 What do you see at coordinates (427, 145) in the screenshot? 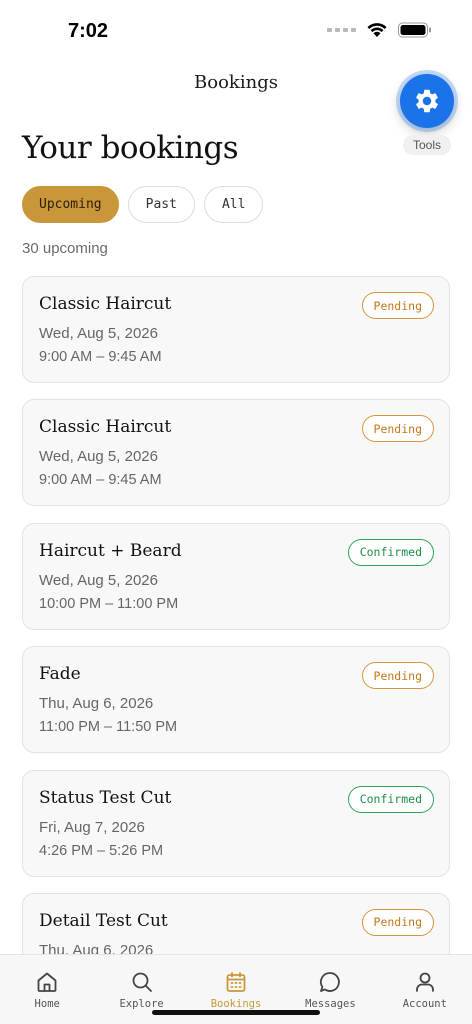
I see `tools-label: Tools` at bounding box center [427, 145].